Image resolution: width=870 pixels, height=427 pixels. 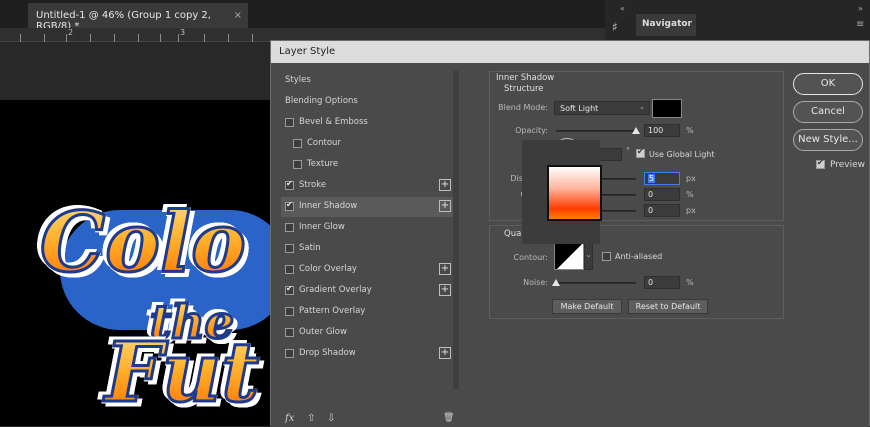 I want to click on anti-aliased-label: Anti-aliased, so click(x=639, y=256).